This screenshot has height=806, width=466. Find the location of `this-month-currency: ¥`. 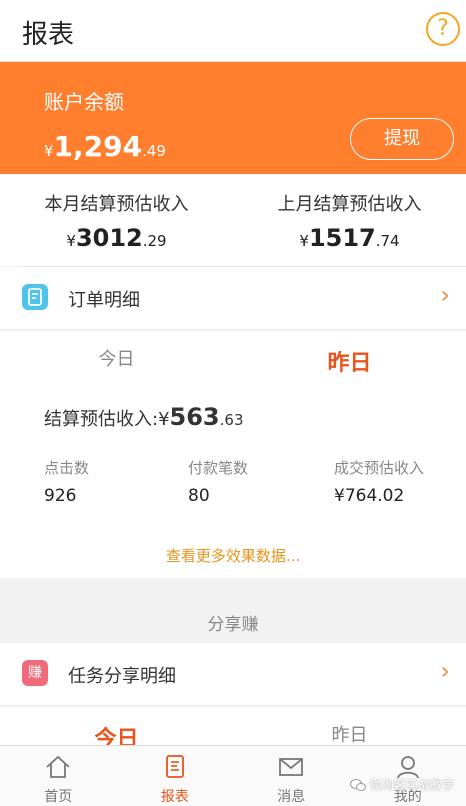

this-month-currency: ¥ is located at coordinates (71, 241).